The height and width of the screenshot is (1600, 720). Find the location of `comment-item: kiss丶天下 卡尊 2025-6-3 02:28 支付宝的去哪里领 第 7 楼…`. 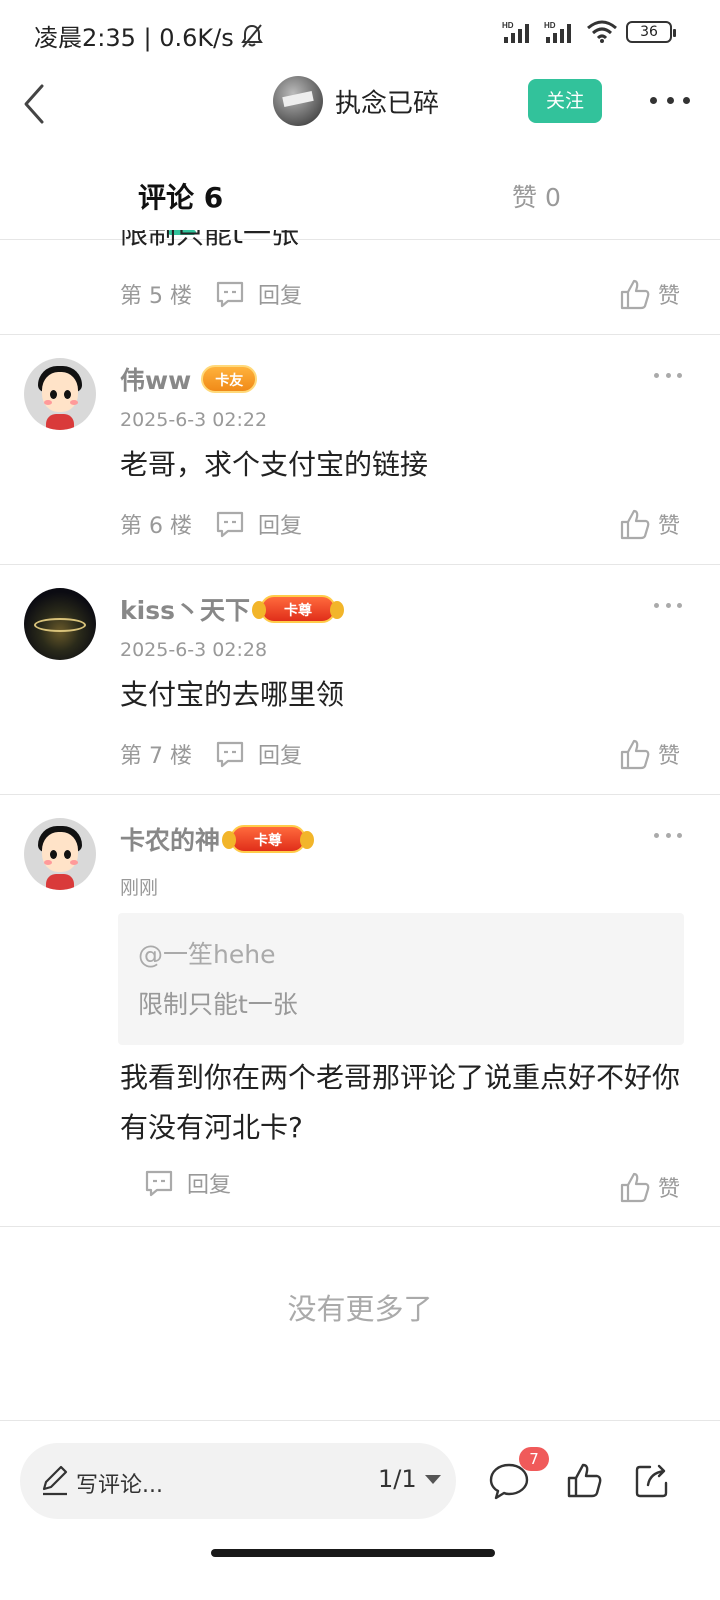

comment-item: kiss丶天下 卡尊 2025-6-3 02:28 支付宝的去哪里领 第 7 楼… is located at coordinates (360, 680).